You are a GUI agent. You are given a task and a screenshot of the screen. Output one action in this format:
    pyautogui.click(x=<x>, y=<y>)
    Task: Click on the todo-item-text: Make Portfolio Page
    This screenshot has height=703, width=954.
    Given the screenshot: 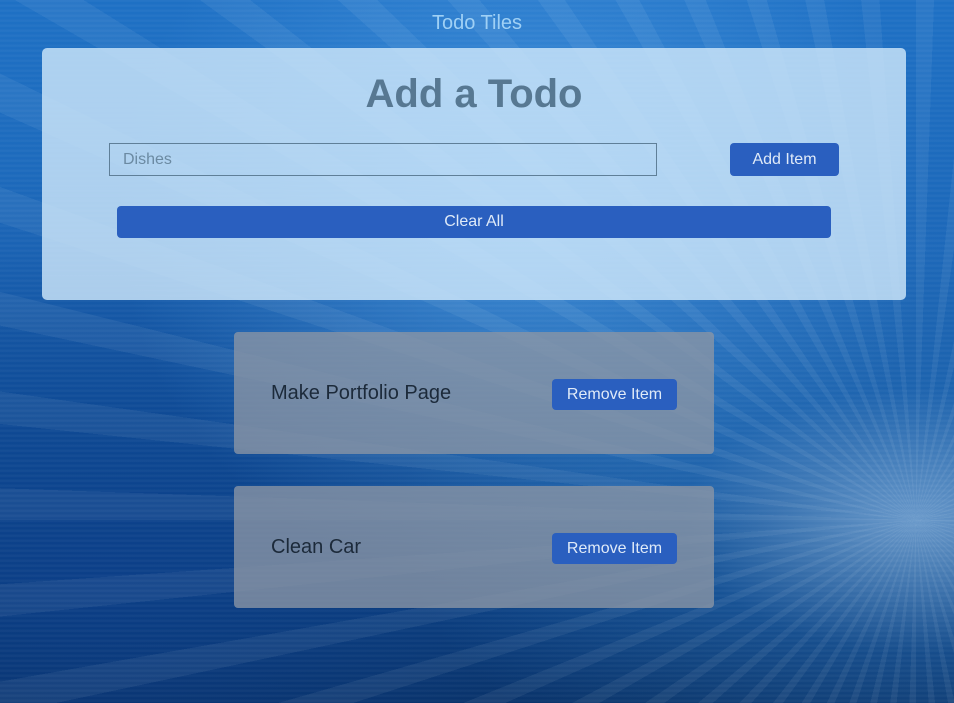 What is the action you would take?
    pyautogui.click(x=361, y=393)
    